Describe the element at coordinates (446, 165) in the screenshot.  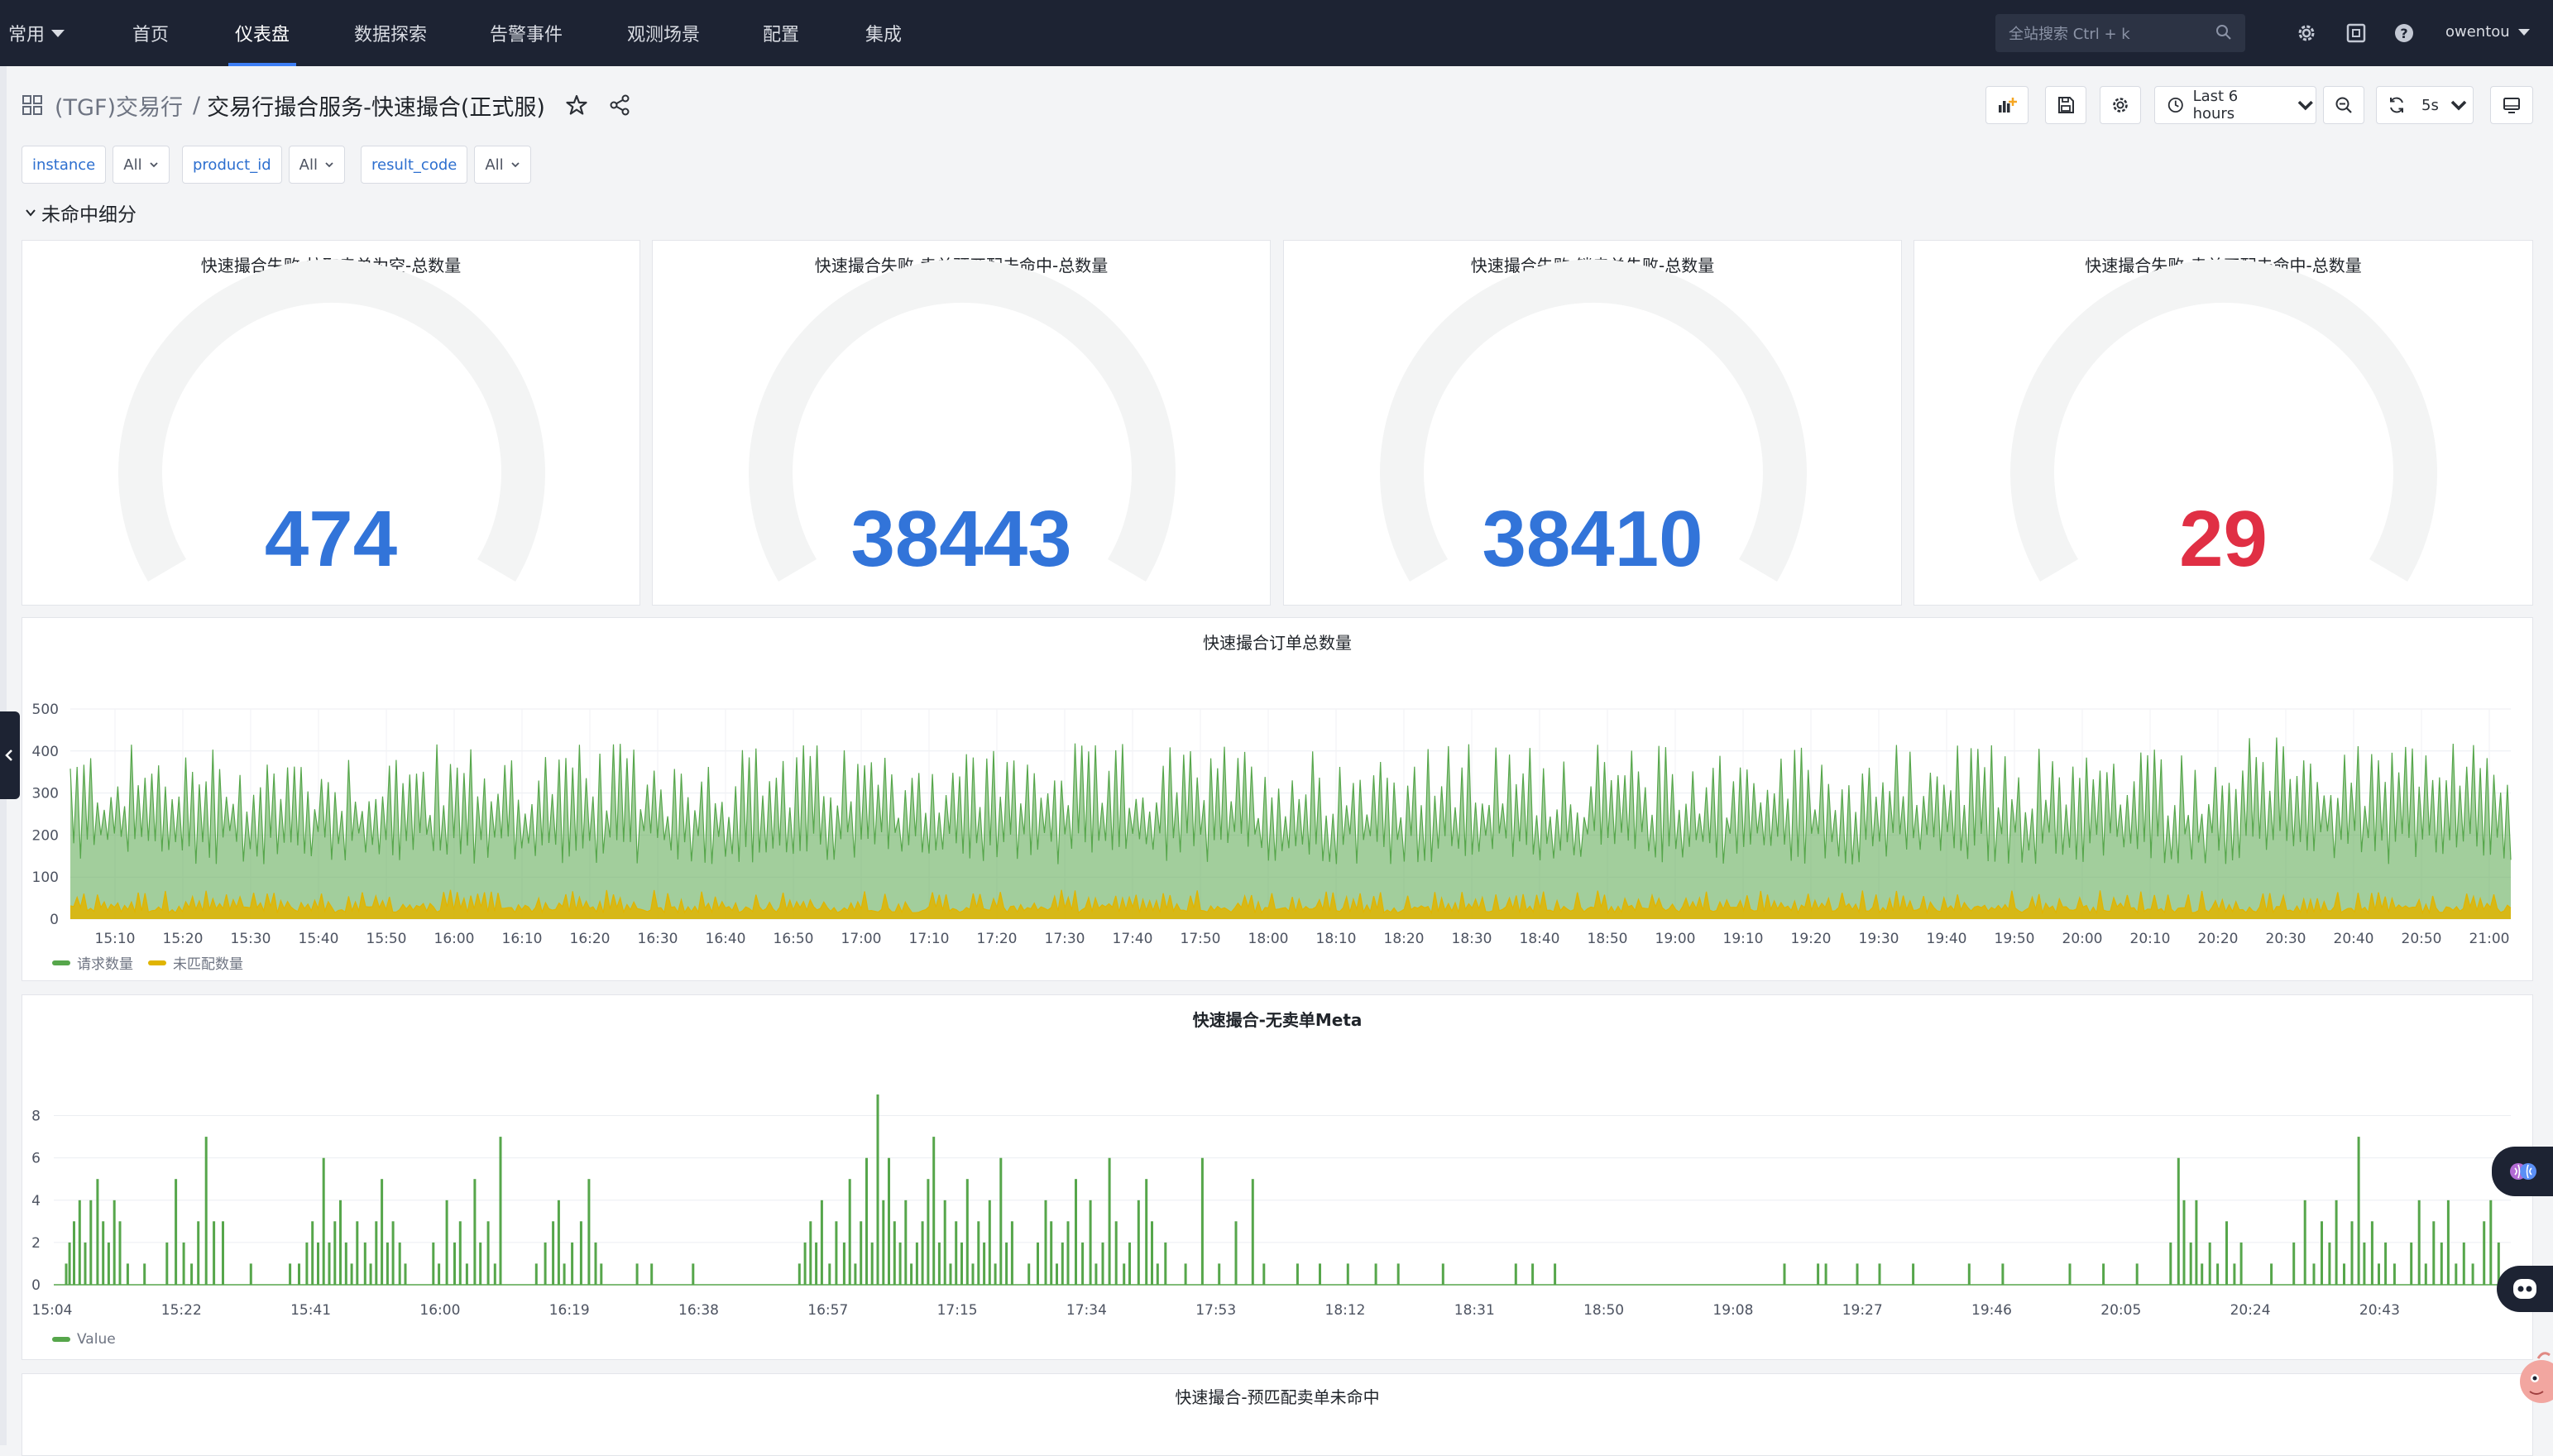
I see `variable-result-code: result_code All` at that location.